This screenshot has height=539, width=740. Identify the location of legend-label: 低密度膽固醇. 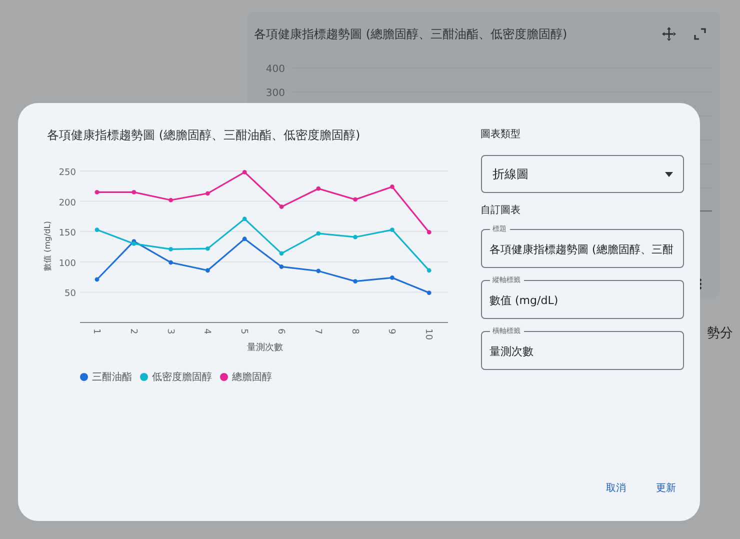
(182, 377).